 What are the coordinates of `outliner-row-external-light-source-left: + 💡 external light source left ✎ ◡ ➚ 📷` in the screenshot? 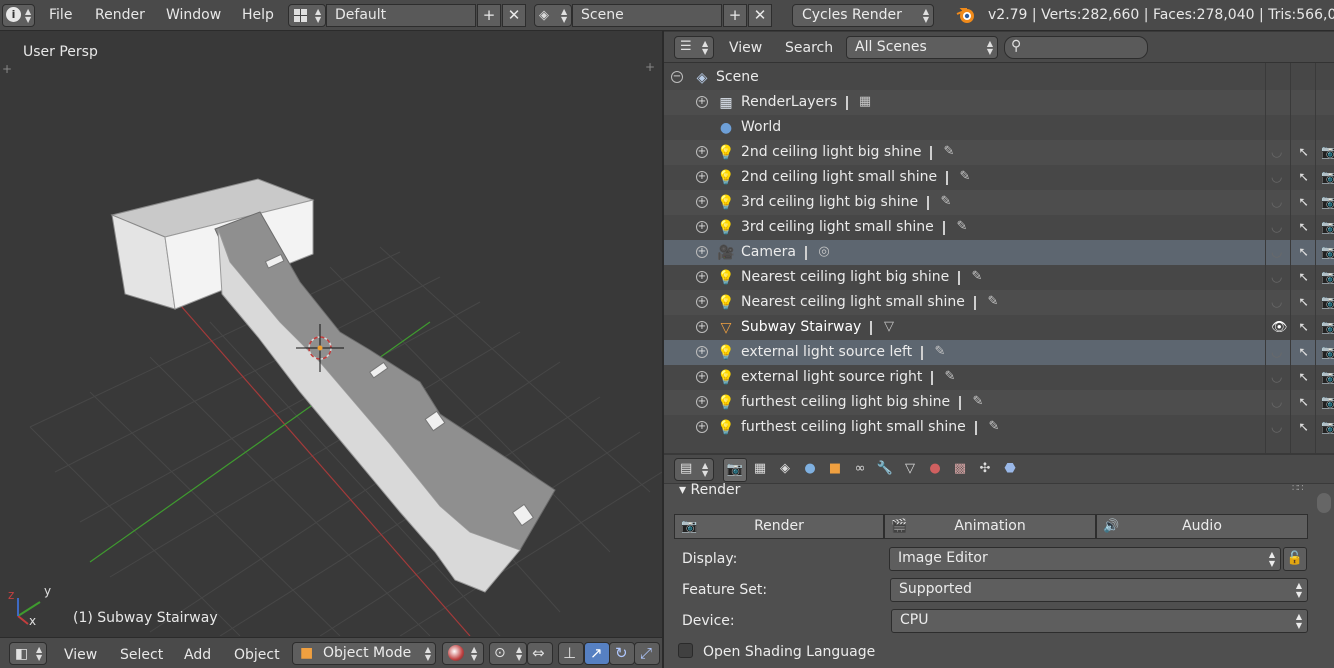 It's located at (999, 352).